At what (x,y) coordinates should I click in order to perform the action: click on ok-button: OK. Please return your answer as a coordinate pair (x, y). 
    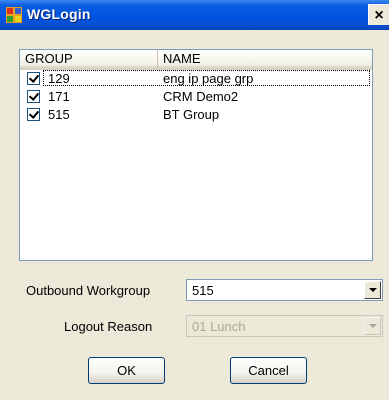
    Looking at the image, I should click on (126, 370).